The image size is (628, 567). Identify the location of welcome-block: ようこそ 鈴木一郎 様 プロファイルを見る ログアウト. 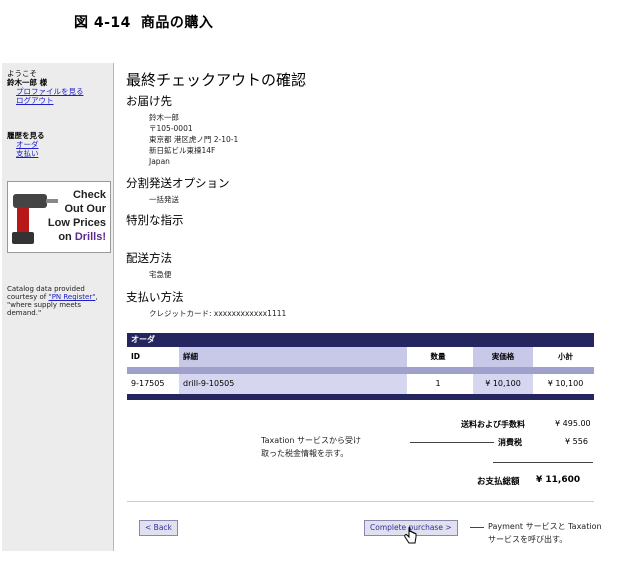
(45, 87).